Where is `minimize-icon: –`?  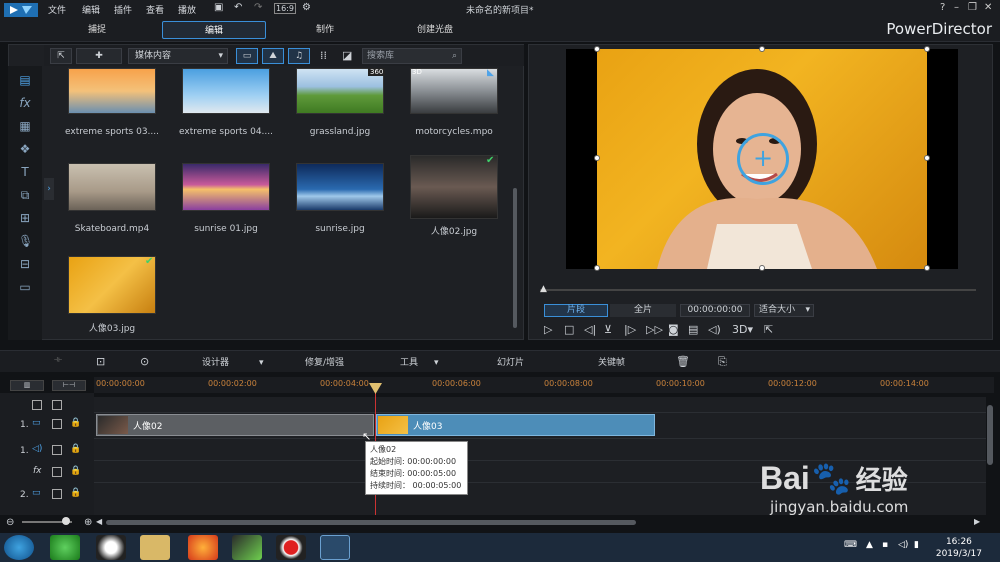
minimize-icon: – is located at coordinates (956, 7).